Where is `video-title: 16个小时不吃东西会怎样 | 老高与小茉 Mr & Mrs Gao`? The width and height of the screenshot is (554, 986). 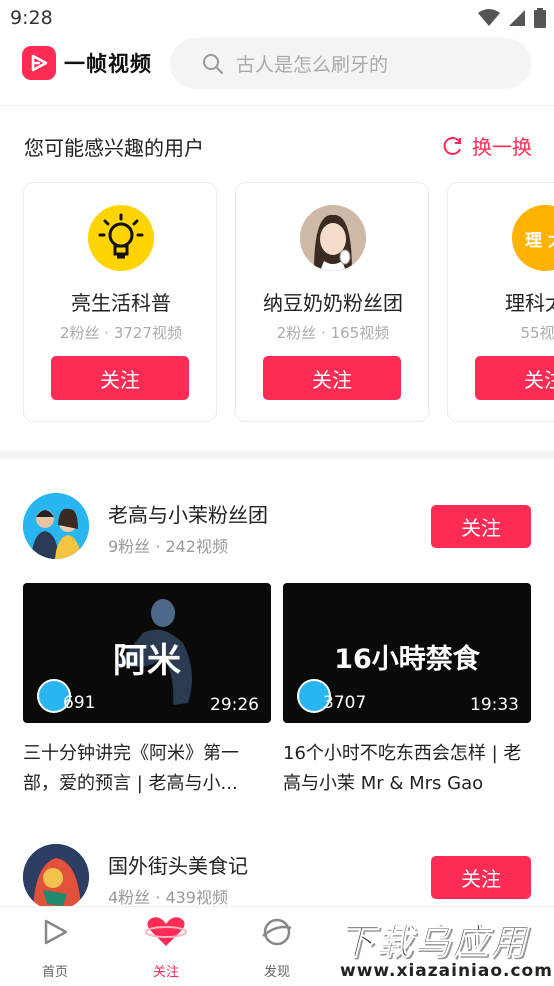 video-title: 16个小时不吃东西会怎样 | 老高与小茉 Mr & Mrs Gao is located at coordinates (407, 769).